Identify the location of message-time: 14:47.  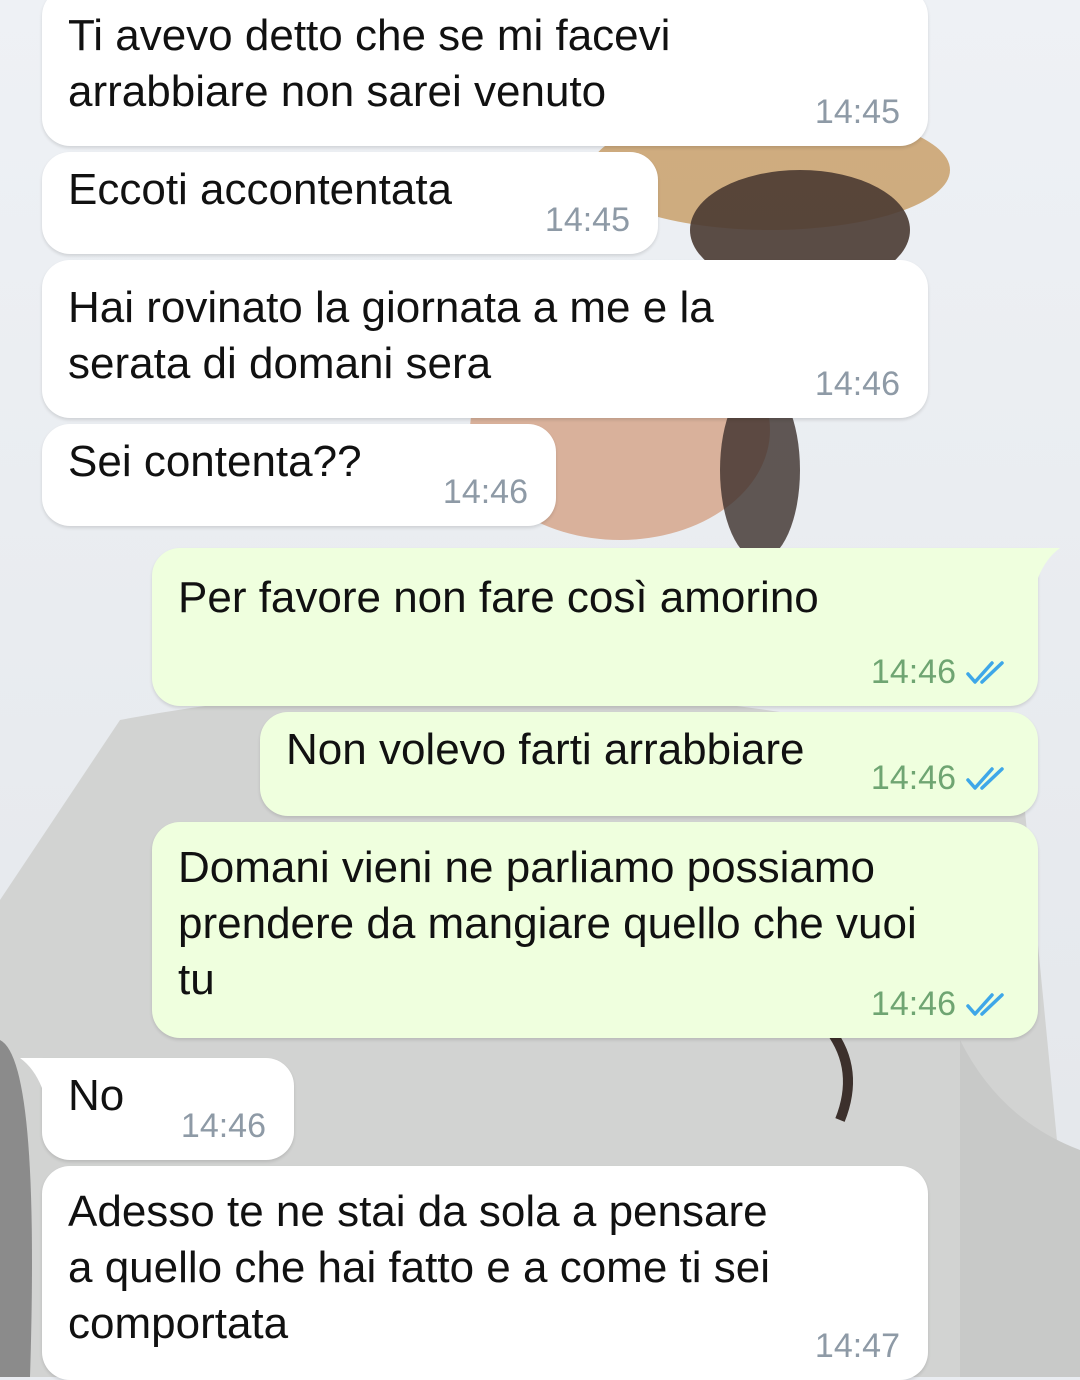
(857, 1346).